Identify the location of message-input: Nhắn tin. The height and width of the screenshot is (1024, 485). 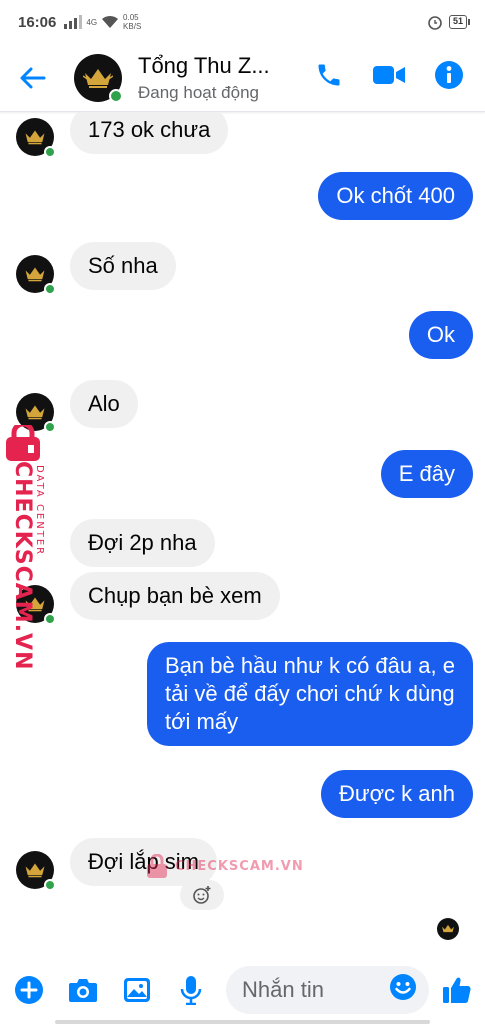
(327, 989).